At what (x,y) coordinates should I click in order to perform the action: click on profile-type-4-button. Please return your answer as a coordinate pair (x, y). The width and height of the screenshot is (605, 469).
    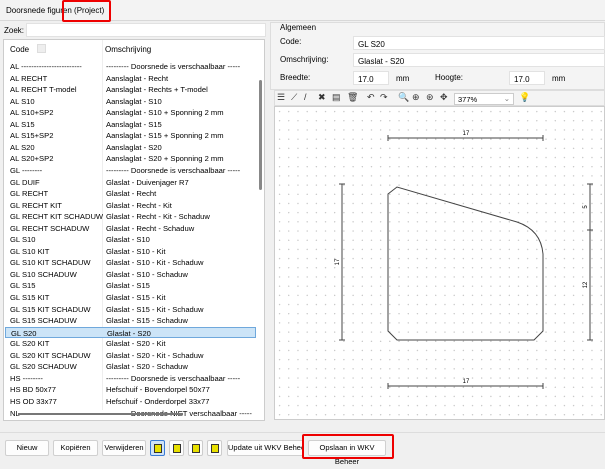
    Looking at the image, I should click on (214, 448).